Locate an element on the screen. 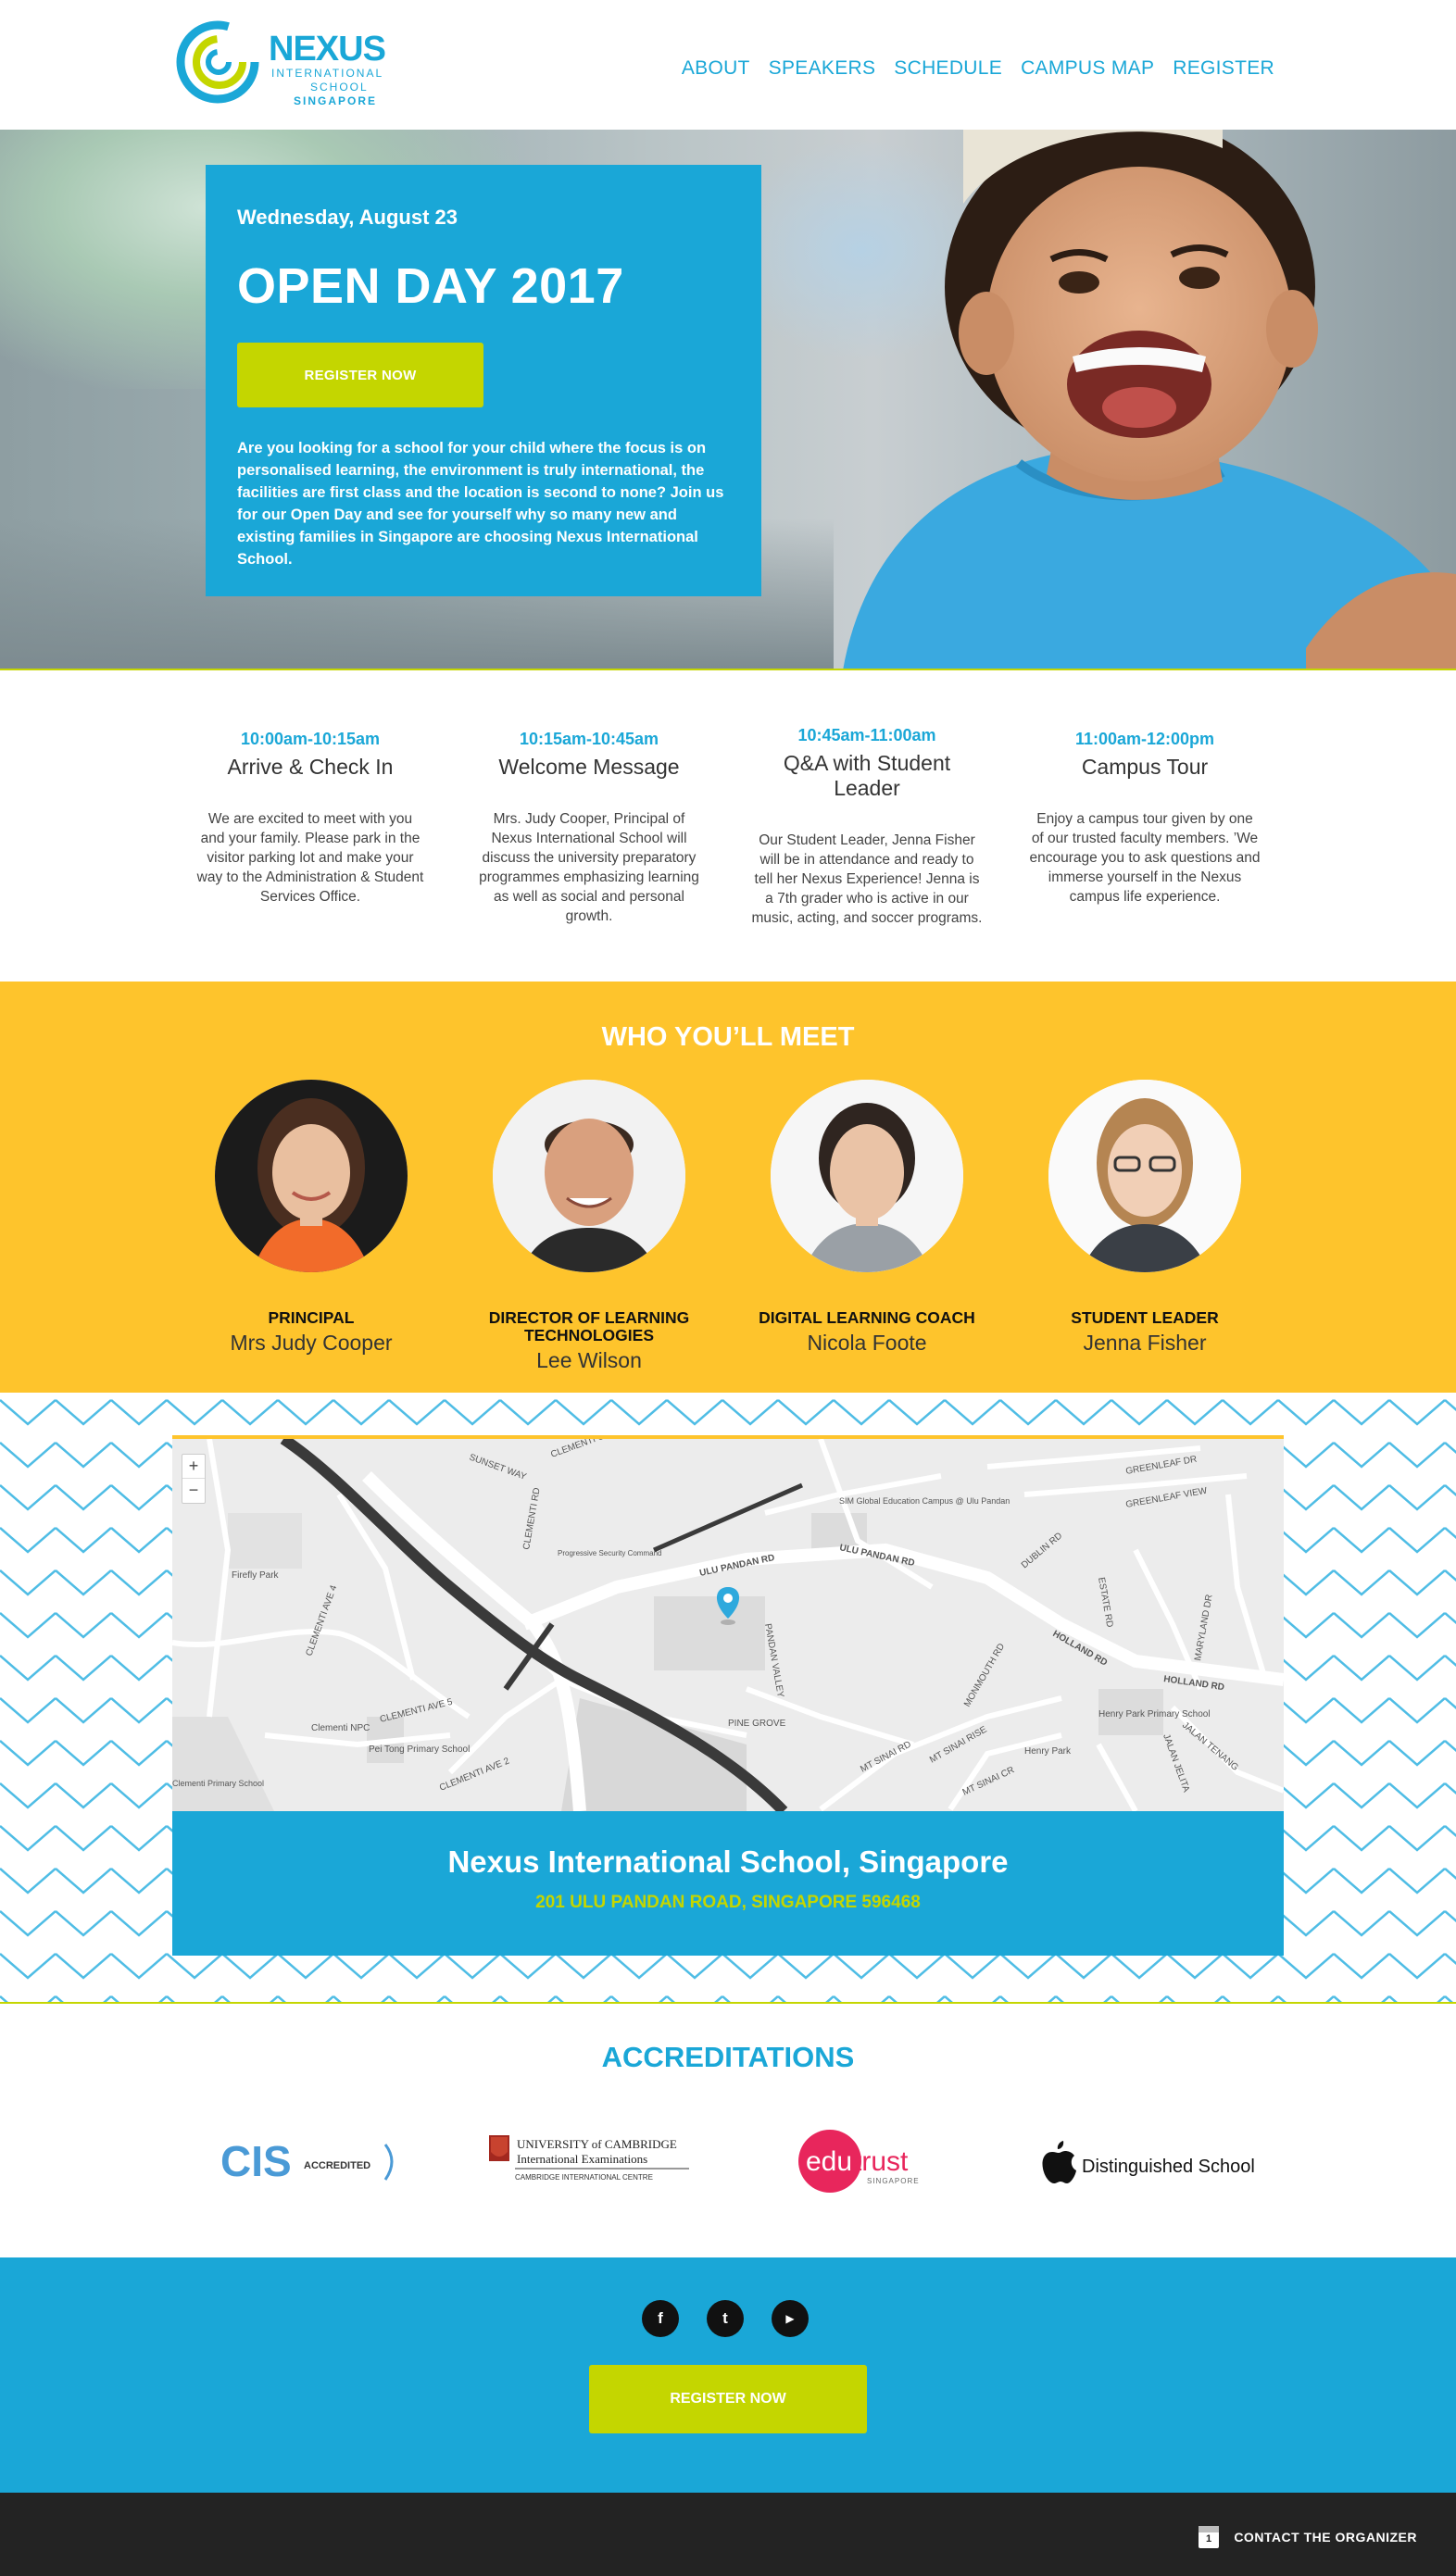 The image size is (1456, 2576). calendar-icon: 1 is located at coordinates (1209, 2537).